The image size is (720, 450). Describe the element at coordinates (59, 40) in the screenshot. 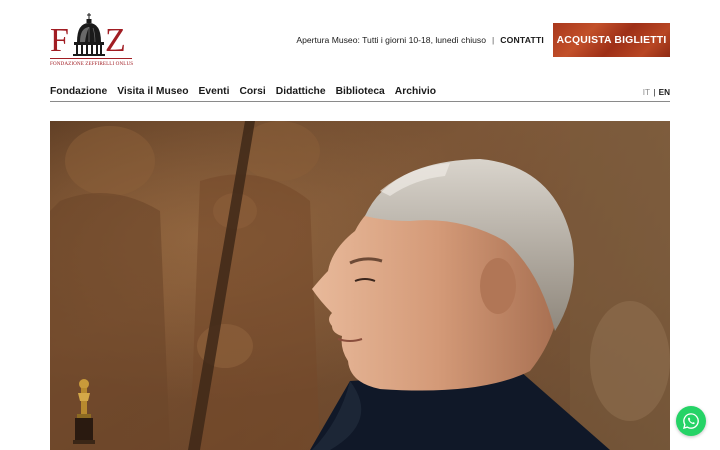

I see `logo-letter-f: F` at that location.